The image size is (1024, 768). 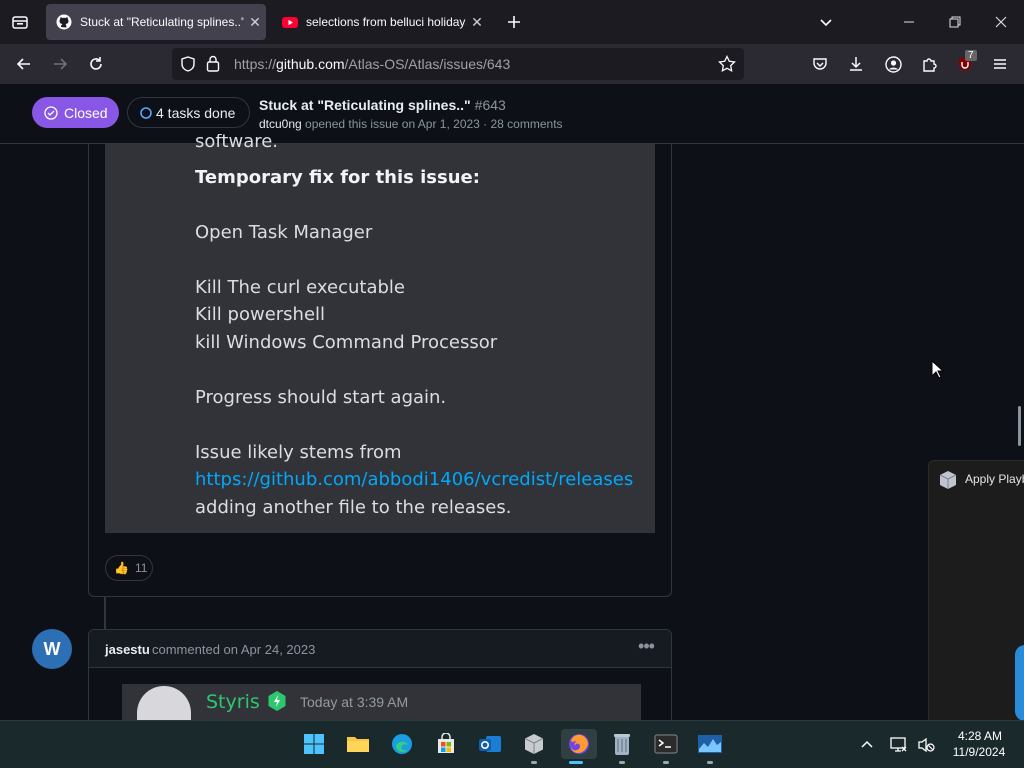 I want to click on closed-state-badge: Closed, so click(x=75, y=112).